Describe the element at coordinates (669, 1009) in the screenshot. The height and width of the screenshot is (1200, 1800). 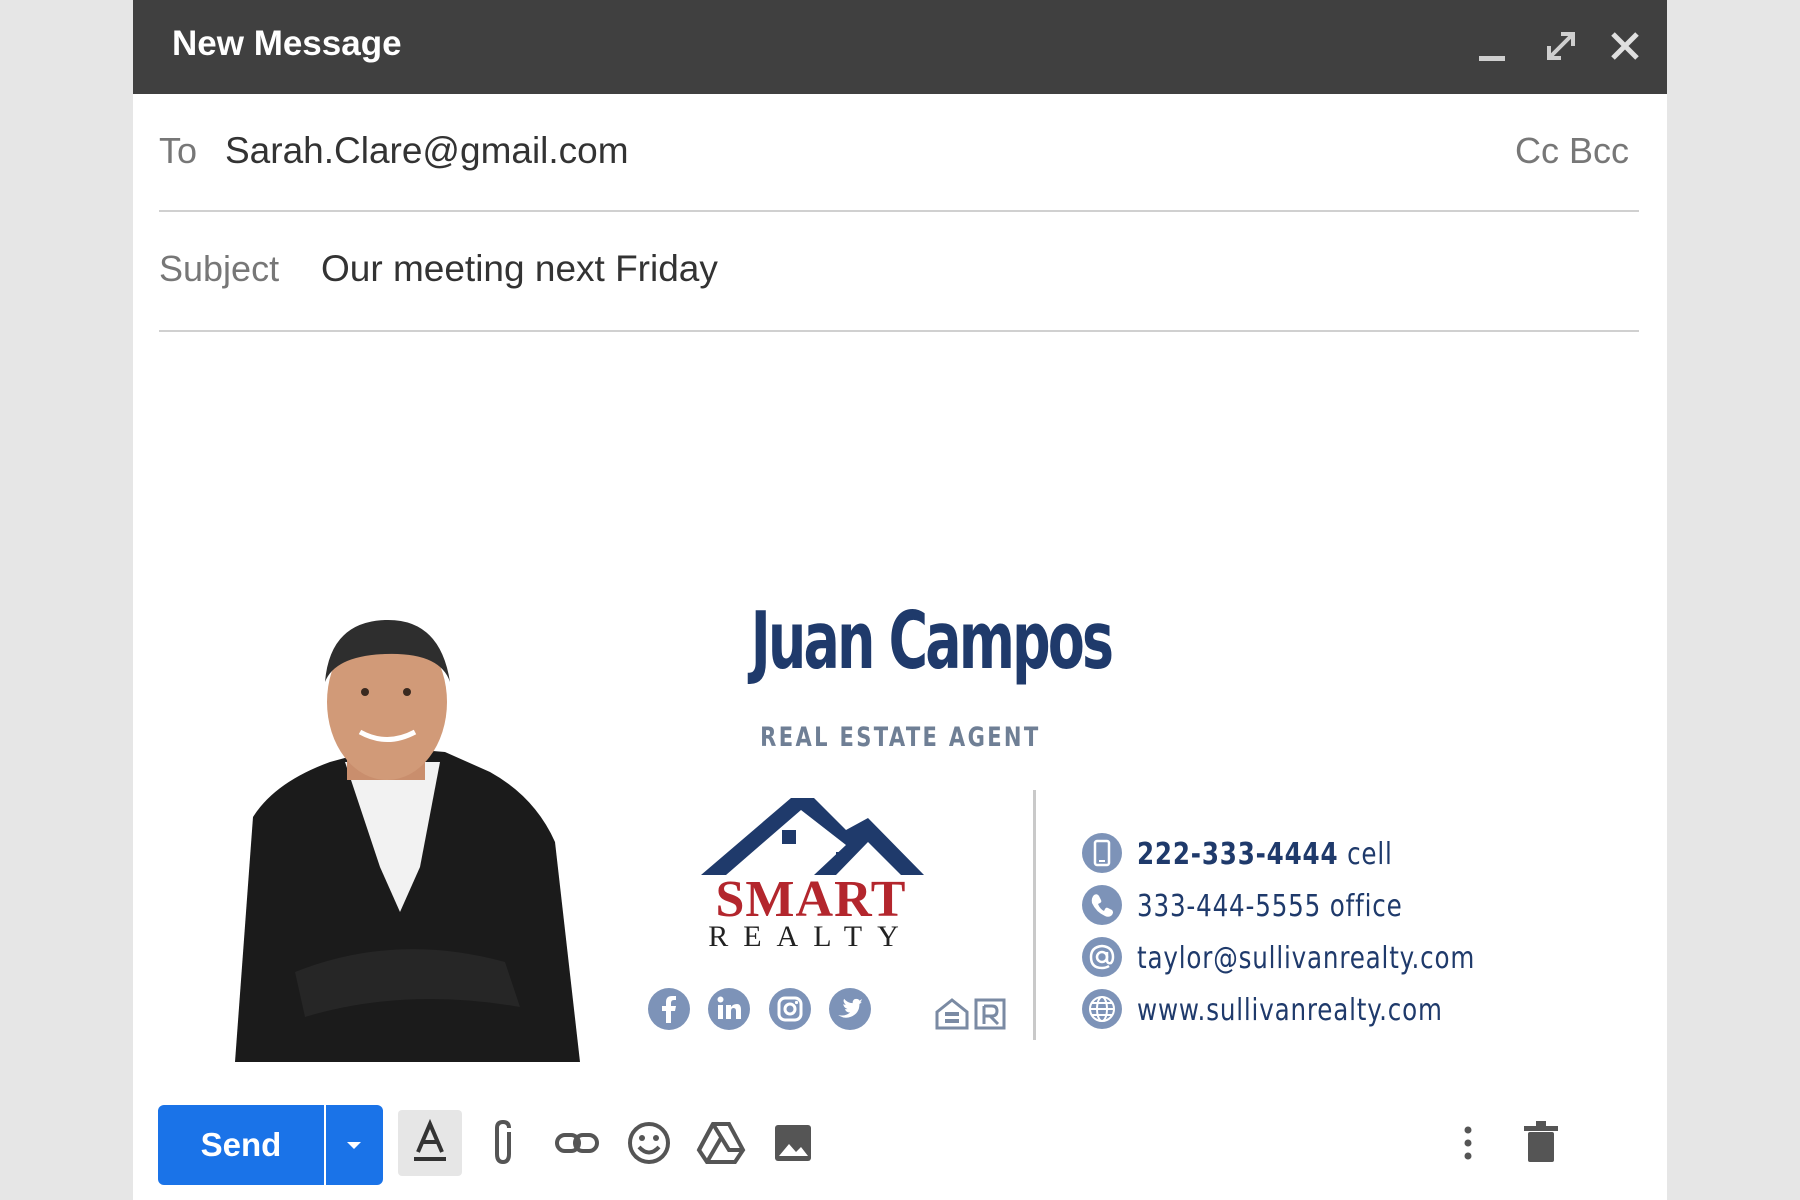
I see `facebook-icon` at that location.